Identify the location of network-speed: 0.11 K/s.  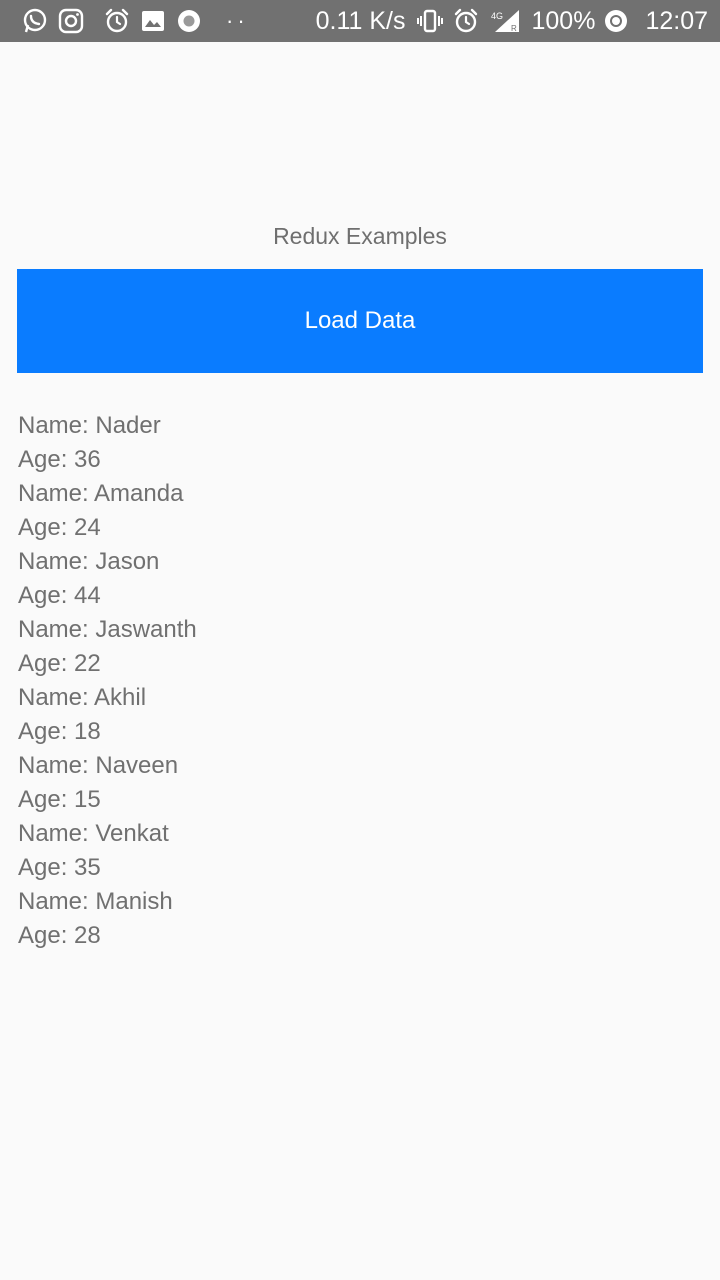
(360, 20).